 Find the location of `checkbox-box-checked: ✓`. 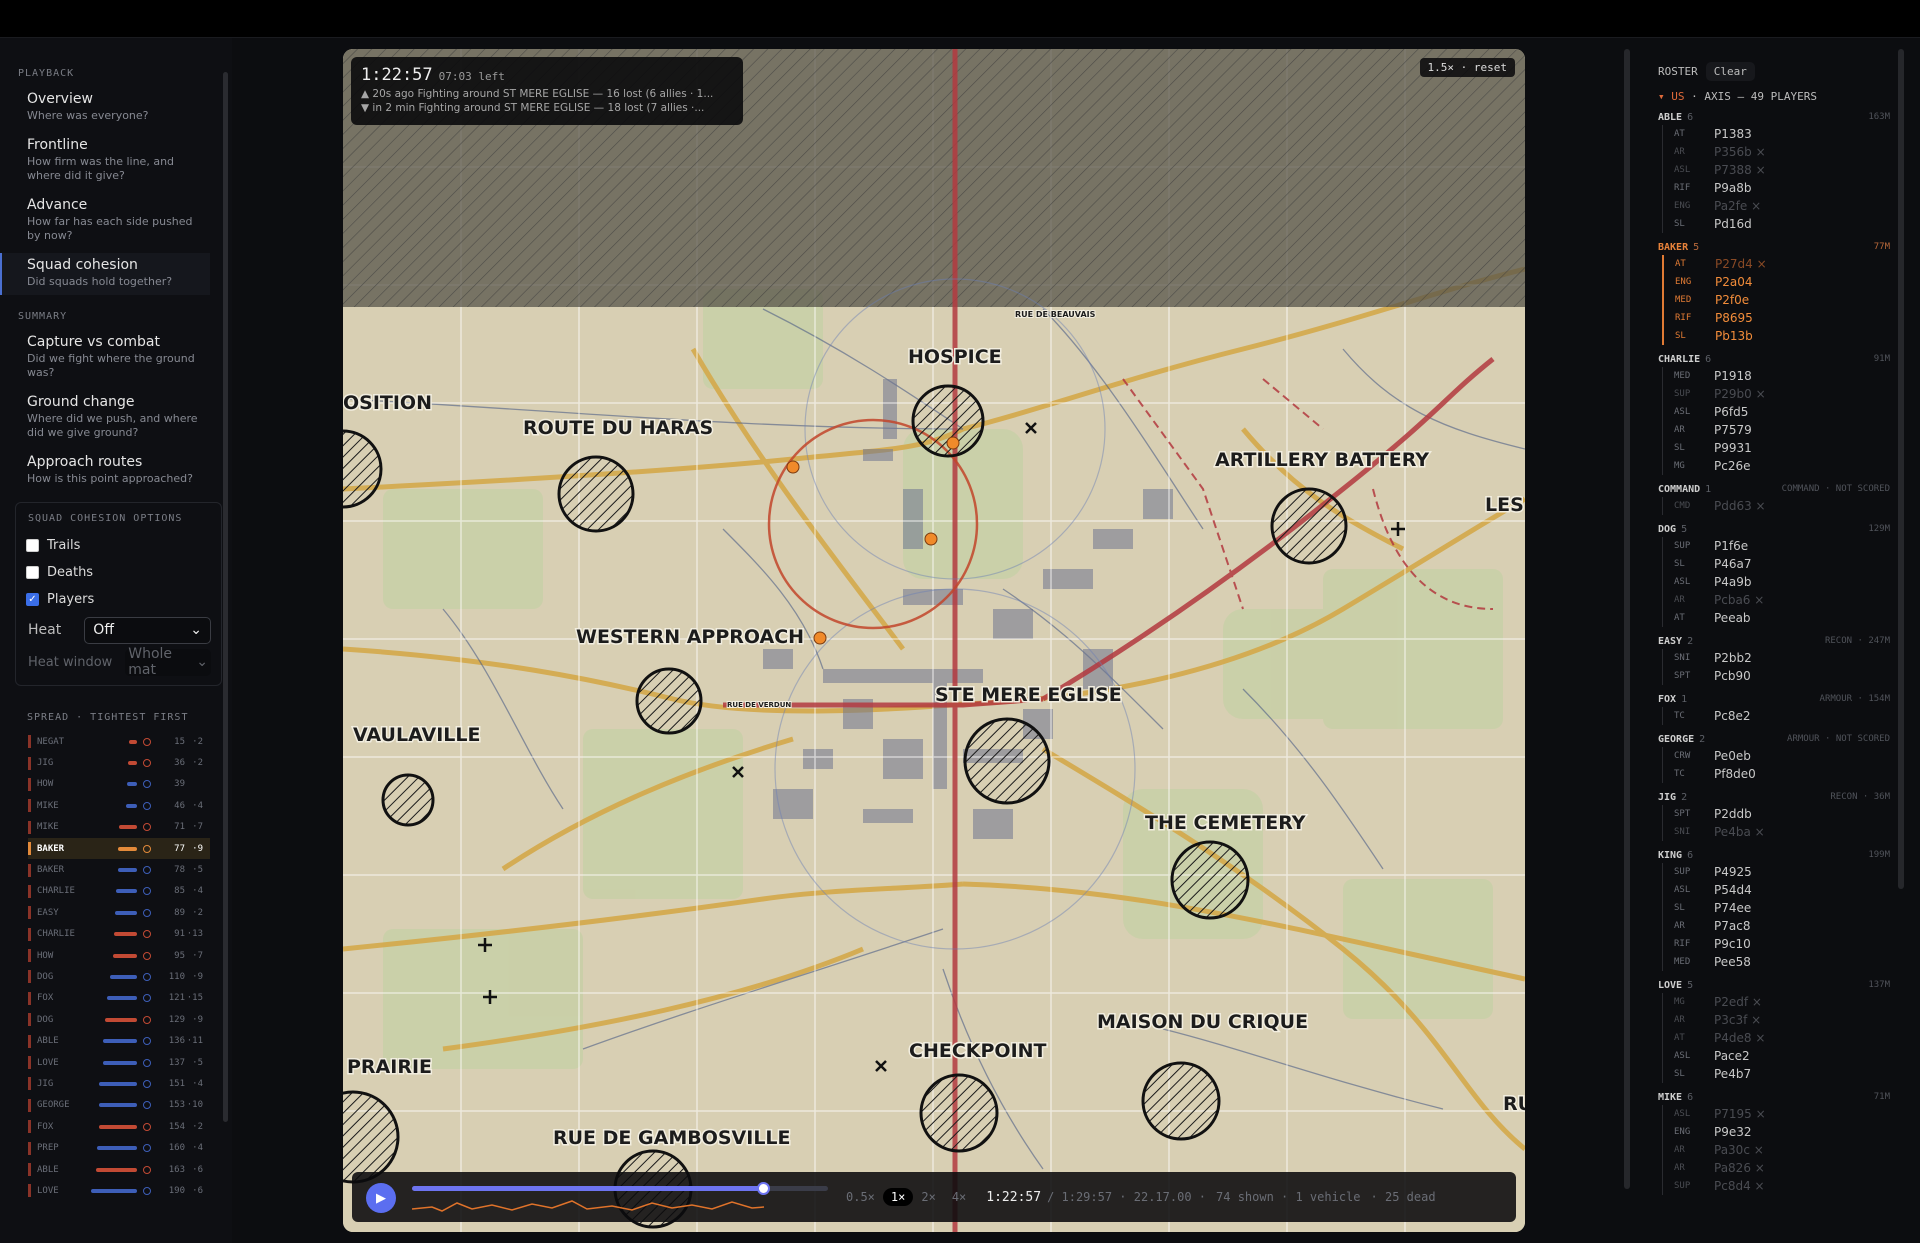

checkbox-box-checked: ✓ is located at coordinates (32, 599).